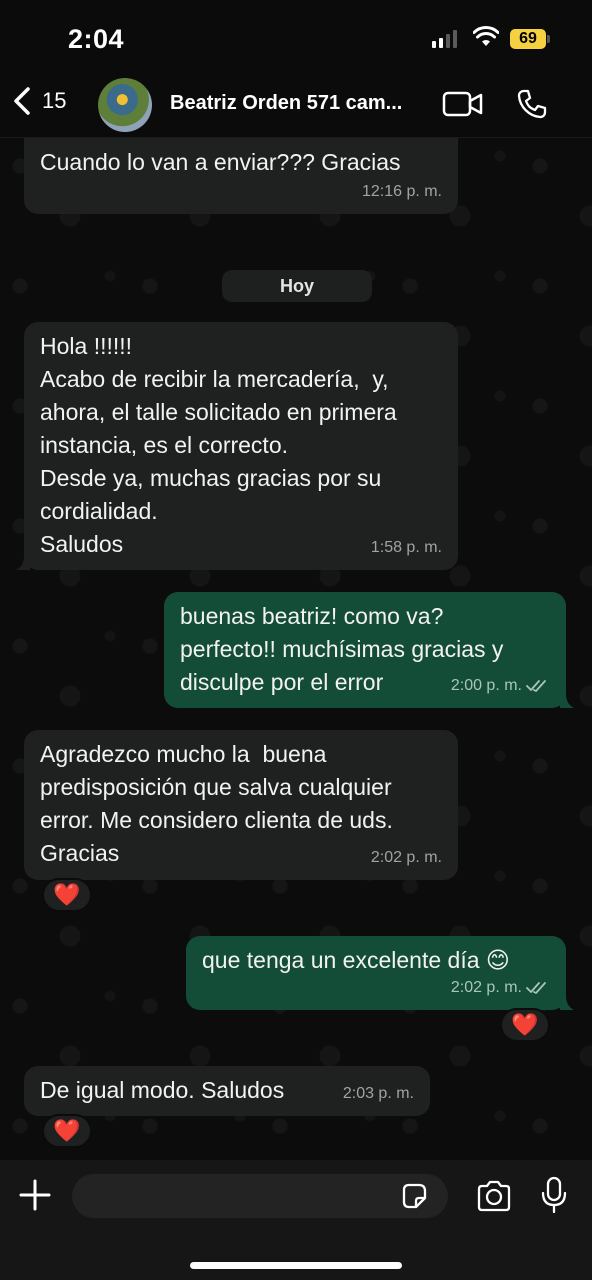  I want to click on signal-icon, so click(444, 39).